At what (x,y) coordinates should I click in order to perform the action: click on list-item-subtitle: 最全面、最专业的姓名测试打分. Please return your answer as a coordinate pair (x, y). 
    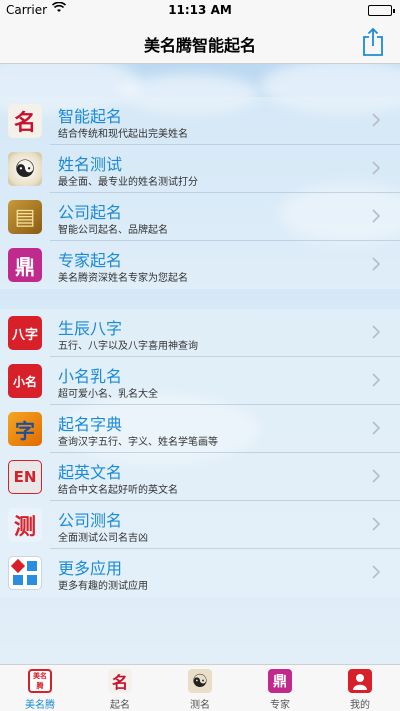
    Looking at the image, I should click on (128, 182).